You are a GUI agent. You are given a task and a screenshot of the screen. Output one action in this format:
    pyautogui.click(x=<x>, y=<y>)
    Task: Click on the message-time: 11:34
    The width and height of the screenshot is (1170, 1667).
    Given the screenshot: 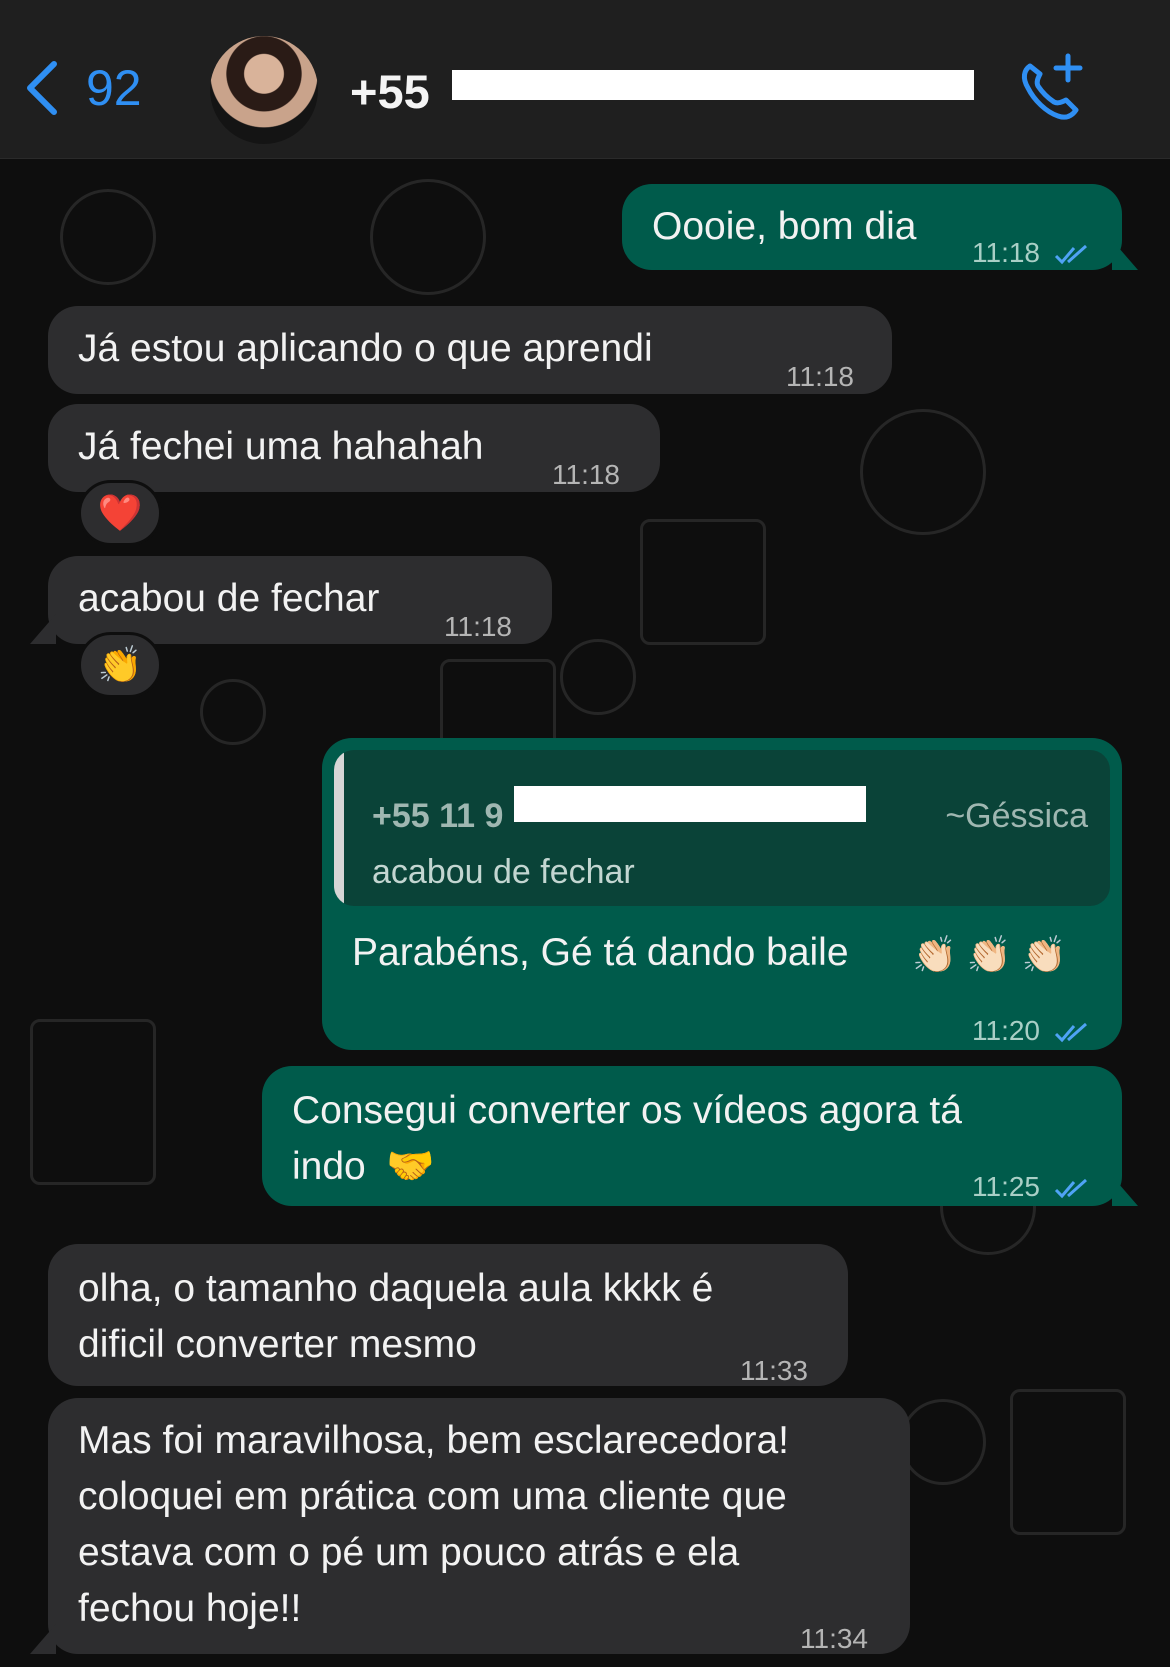 What is the action you would take?
    pyautogui.click(x=834, y=1638)
    